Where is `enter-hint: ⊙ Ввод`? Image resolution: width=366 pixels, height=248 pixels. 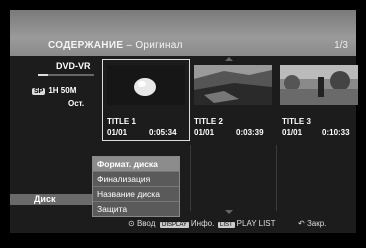 enter-hint: ⊙ Ввод is located at coordinates (141, 223).